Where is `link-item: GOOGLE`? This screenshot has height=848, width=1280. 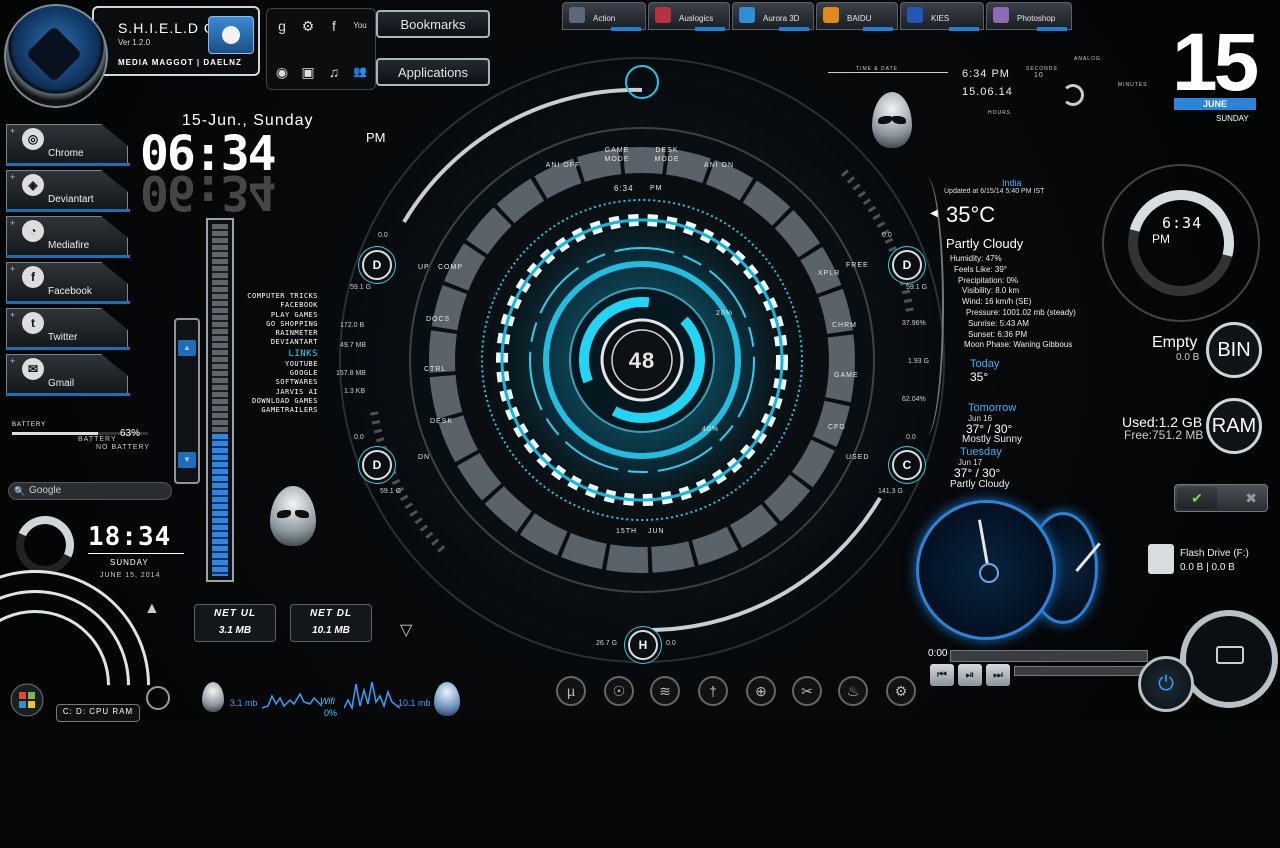 link-item: GOOGLE is located at coordinates (272, 373).